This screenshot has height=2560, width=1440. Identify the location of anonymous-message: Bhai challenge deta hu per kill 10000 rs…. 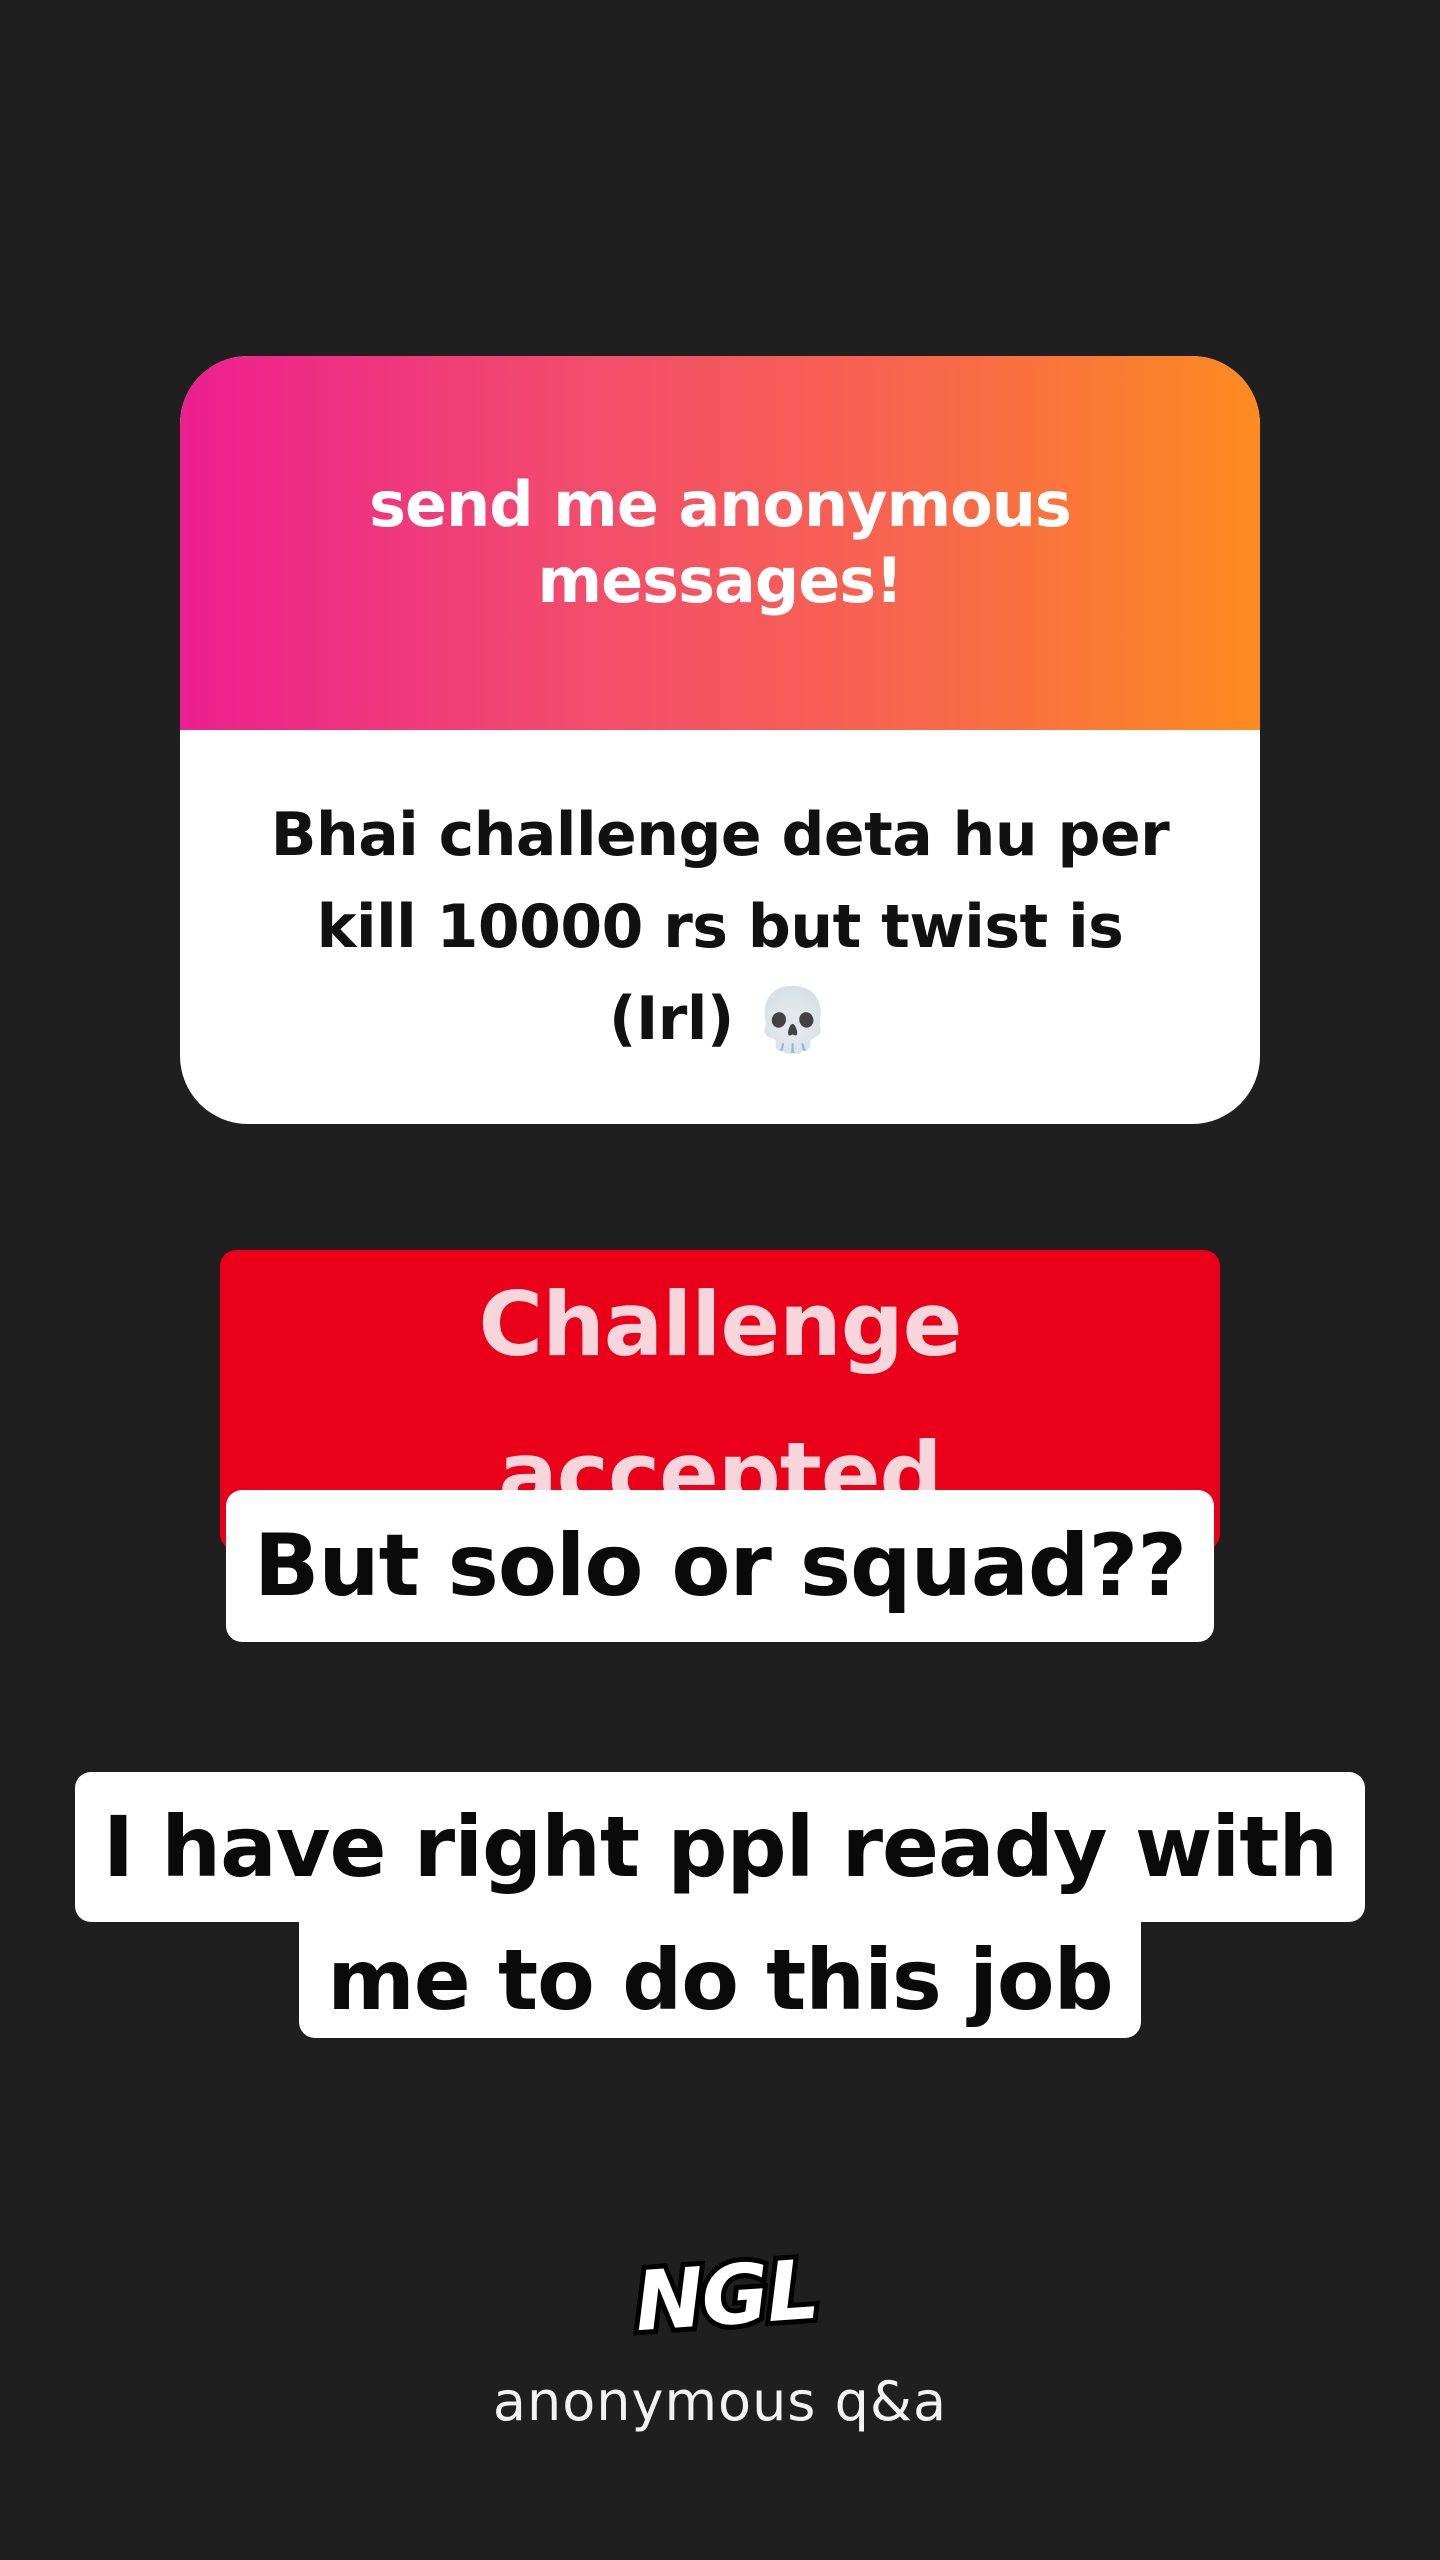
(720, 927).